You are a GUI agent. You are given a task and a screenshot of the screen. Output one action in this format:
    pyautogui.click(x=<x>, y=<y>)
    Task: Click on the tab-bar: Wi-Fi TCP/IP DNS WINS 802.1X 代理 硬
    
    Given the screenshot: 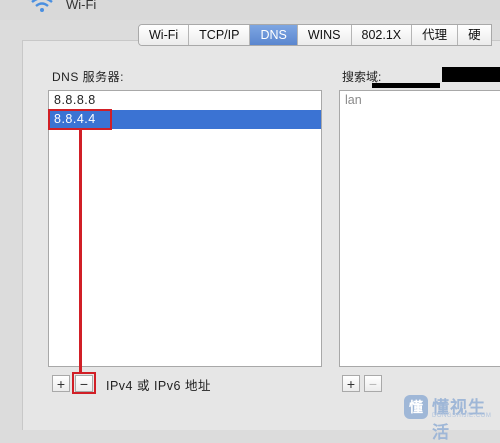 What is the action you would take?
    pyautogui.click(x=315, y=35)
    